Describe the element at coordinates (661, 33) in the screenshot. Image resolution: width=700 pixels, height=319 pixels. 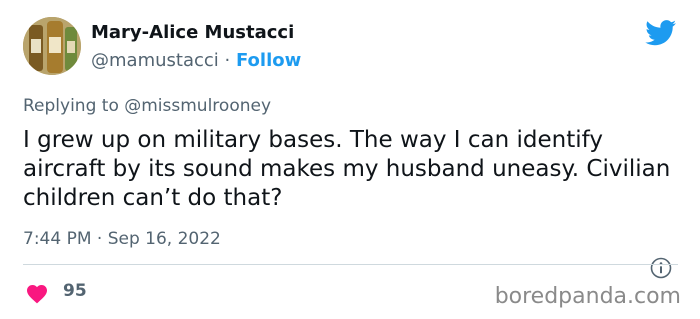
I see `twitter-bird-icon` at that location.